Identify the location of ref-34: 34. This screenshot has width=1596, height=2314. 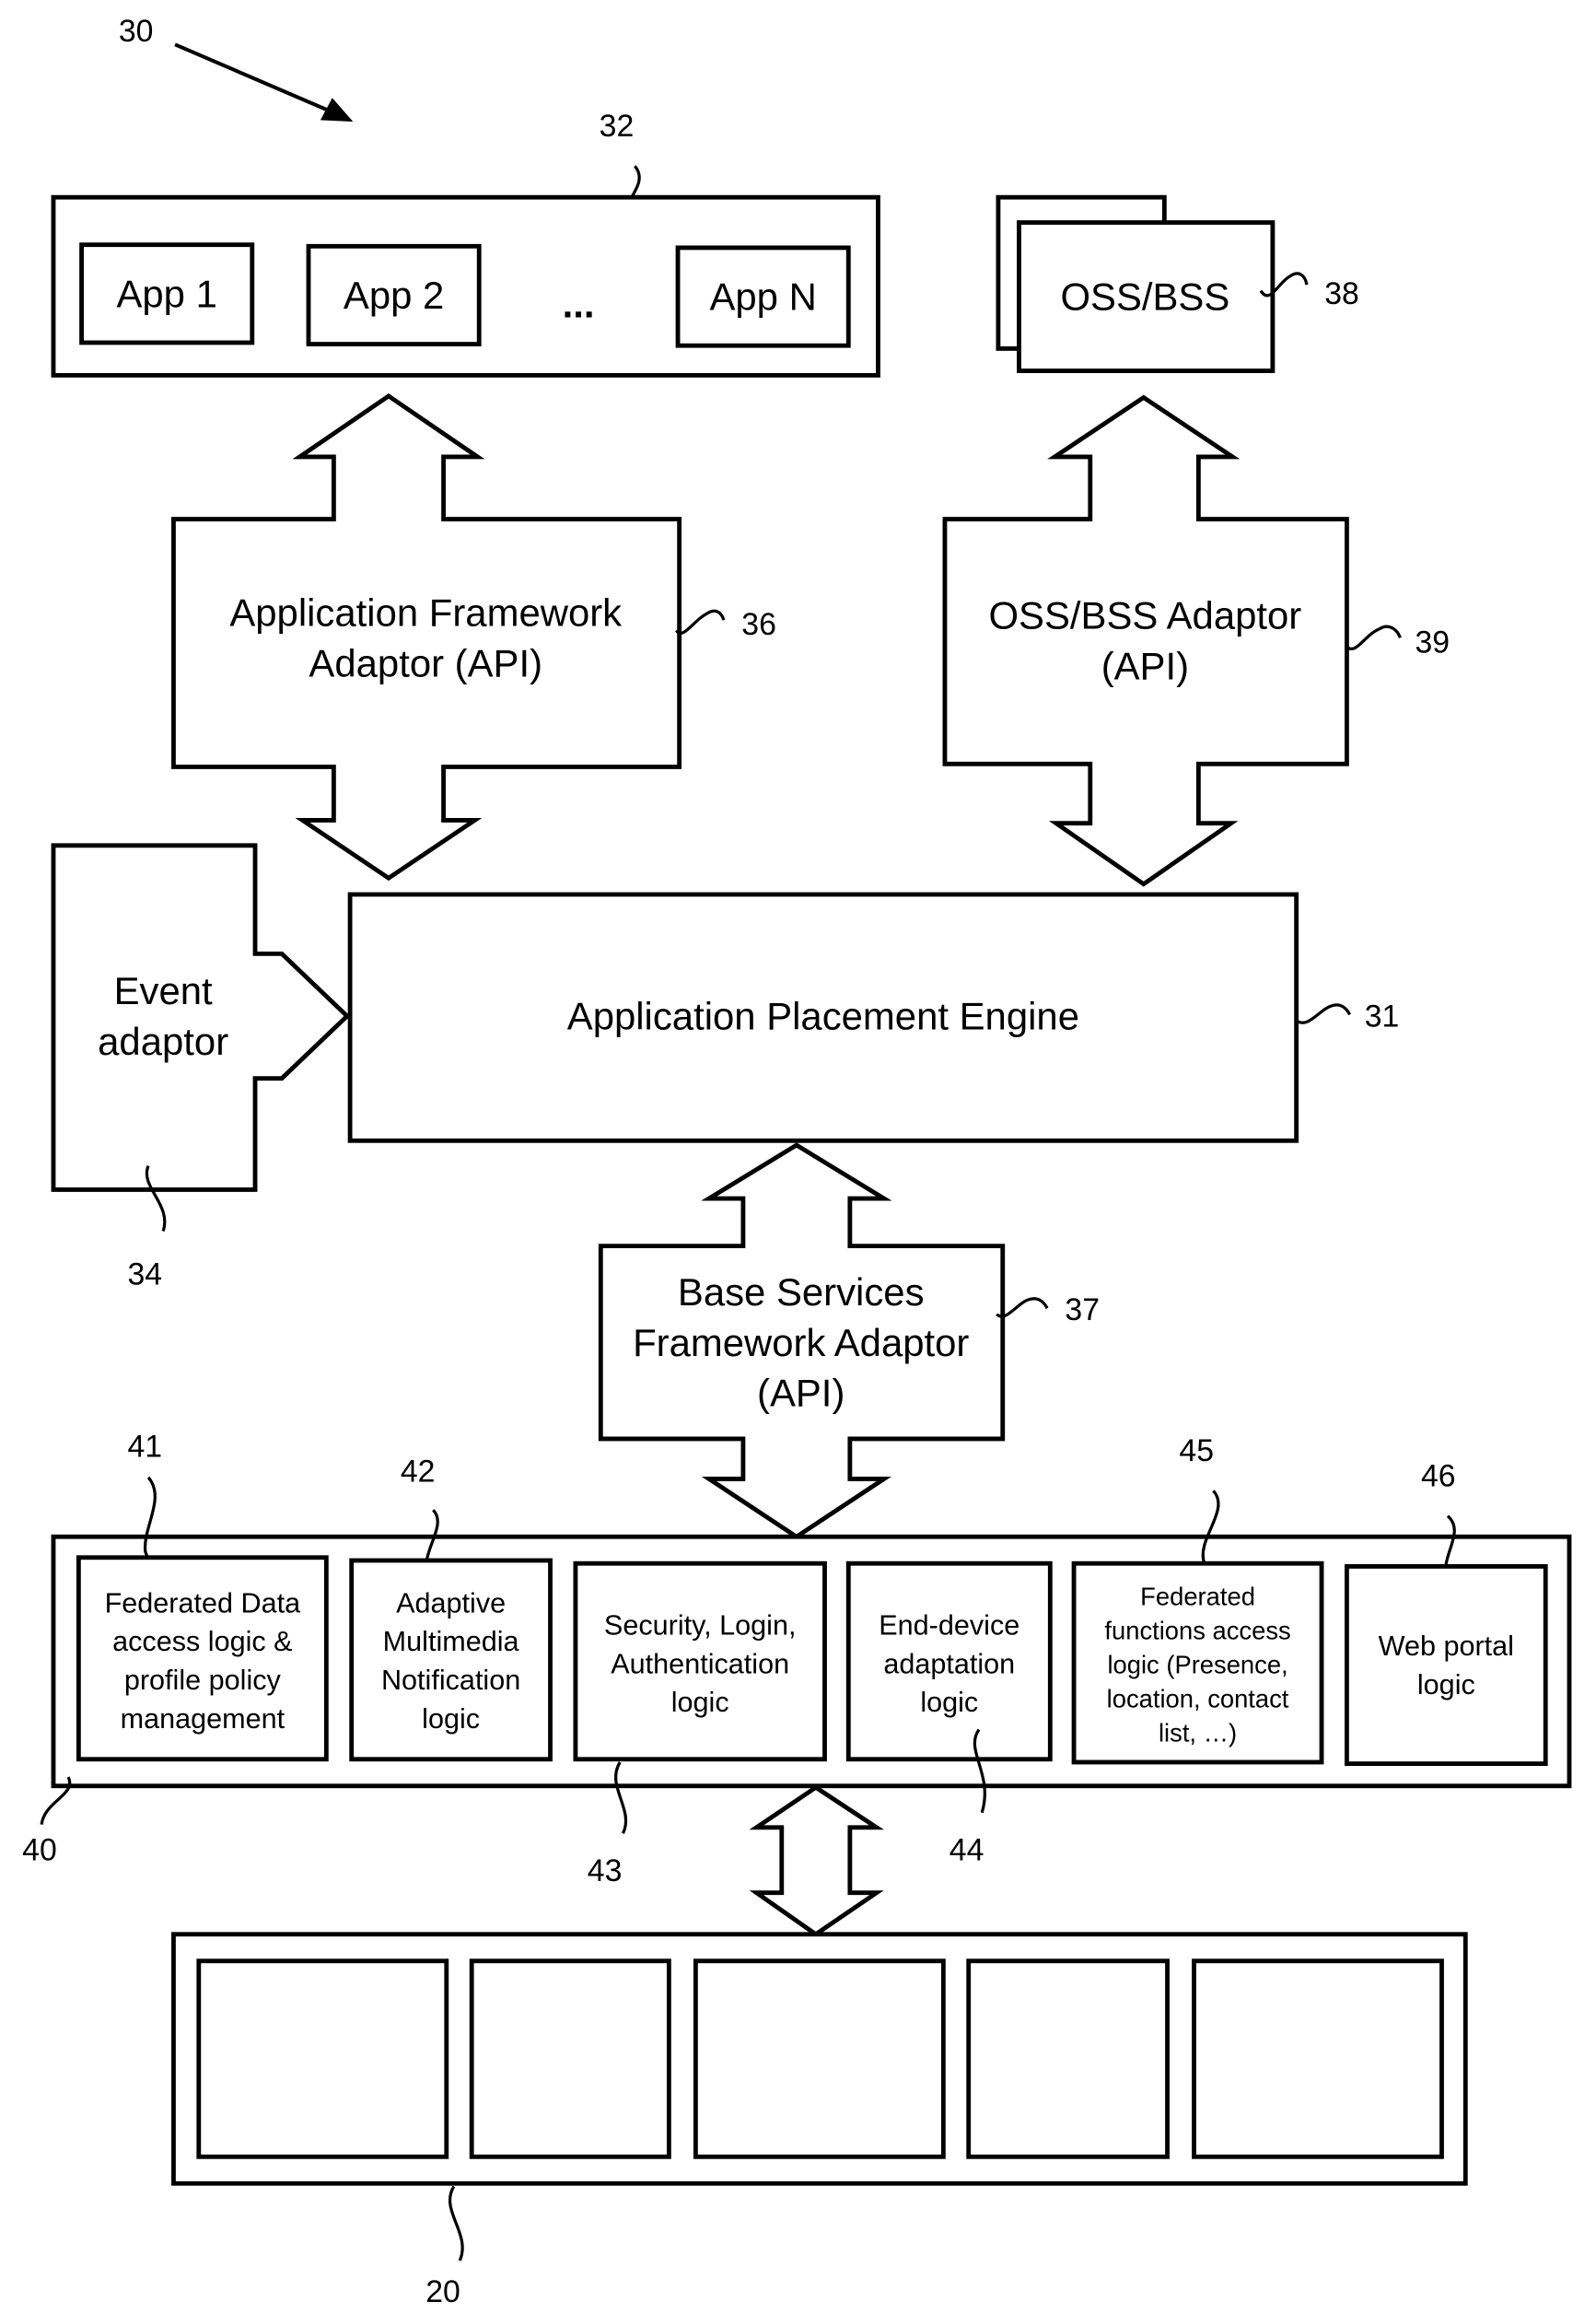
(146, 1273).